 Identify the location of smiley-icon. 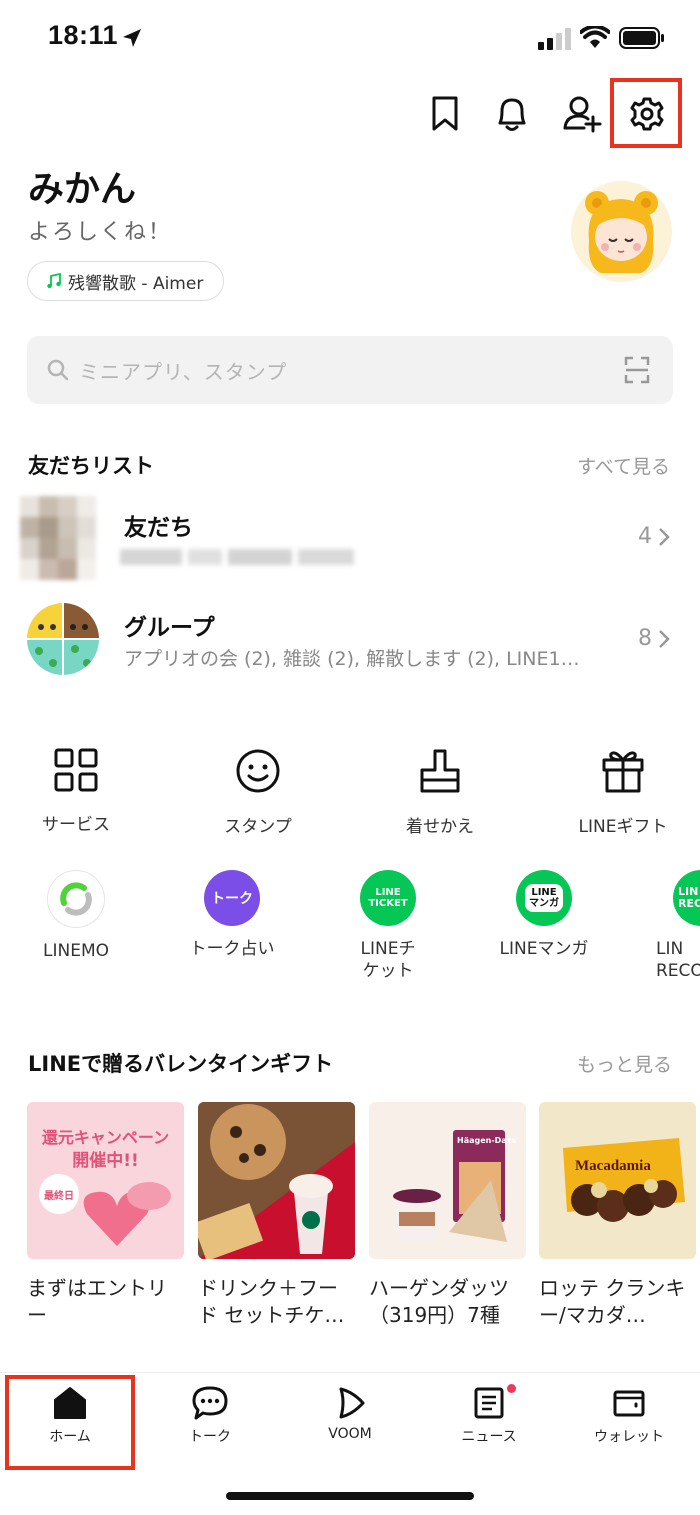
(258, 771).